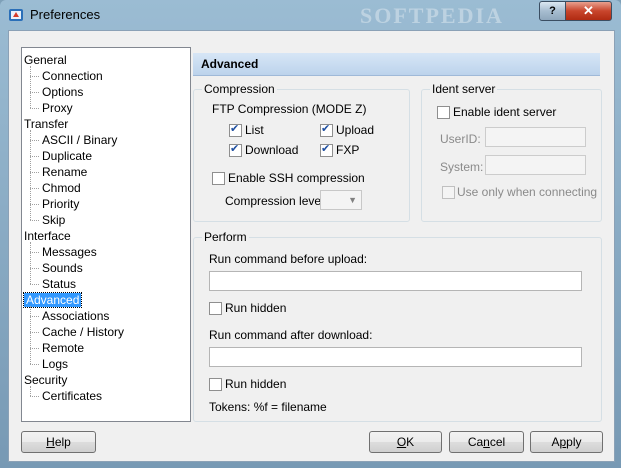 The height and width of the screenshot is (468, 621). I want to click on tree-item-remote: Remote, so click(57, 348).